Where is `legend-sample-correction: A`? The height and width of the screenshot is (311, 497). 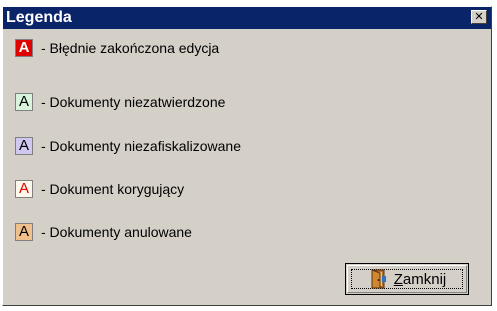
legend-sample-correction: A is located at coordinates (24, 189).